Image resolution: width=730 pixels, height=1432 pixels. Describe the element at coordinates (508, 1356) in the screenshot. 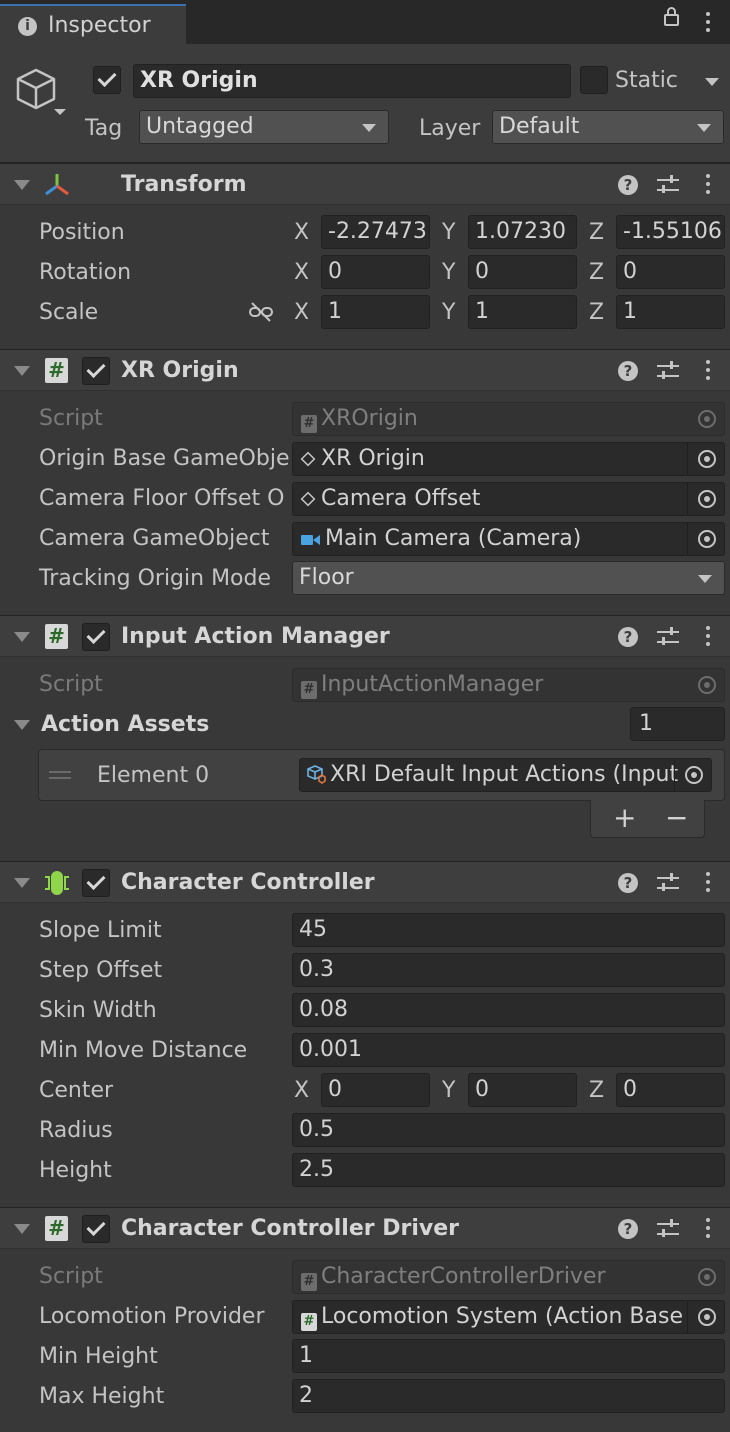

I see `min-height-field: 1` at that location.